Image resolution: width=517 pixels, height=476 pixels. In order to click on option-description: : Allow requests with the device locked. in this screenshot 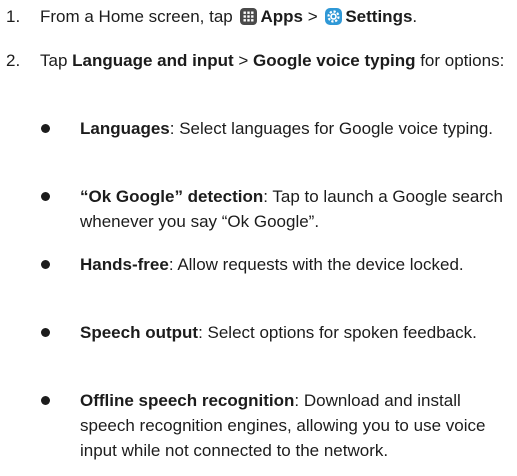, I will do `click(316, 264)`.